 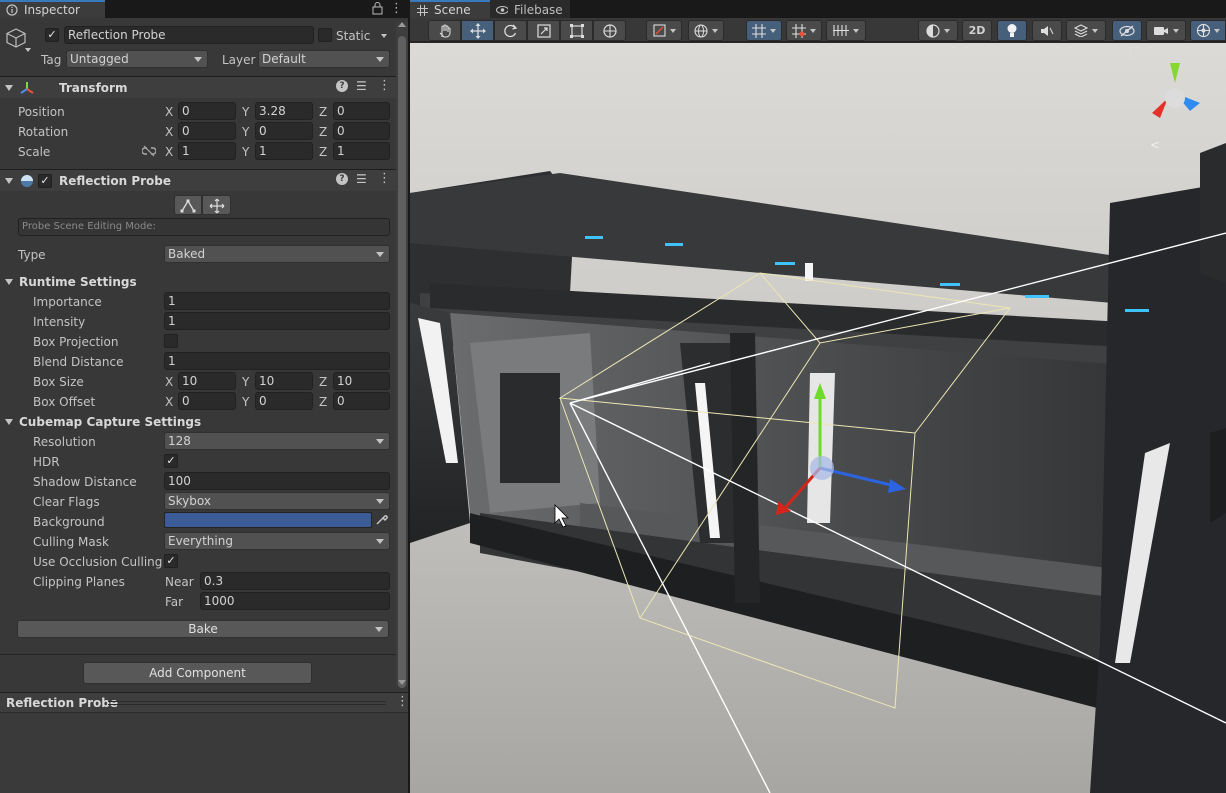 What do you see at coordinates (110, 422) in the screenshot?
I see `cubemap-capture-title: Cubemap Capture Settings` at bounding box center [110, 422].